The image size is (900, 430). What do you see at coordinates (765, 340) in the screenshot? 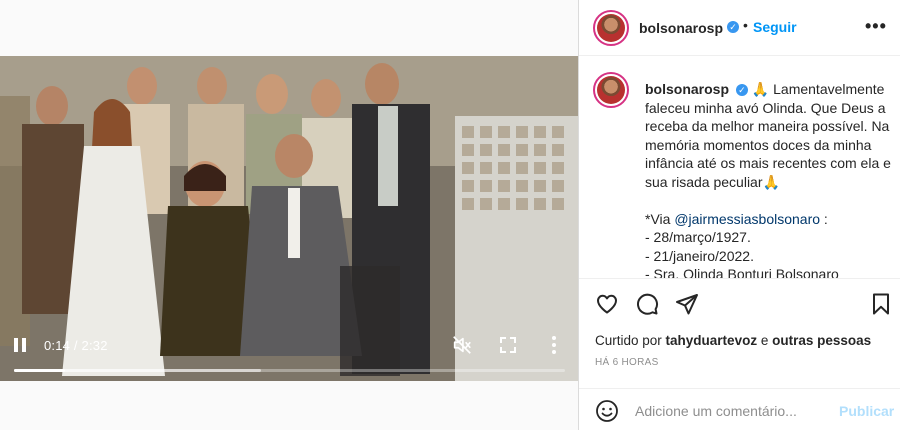
I see `likes-connector: e` at bounding box center [765, 340].